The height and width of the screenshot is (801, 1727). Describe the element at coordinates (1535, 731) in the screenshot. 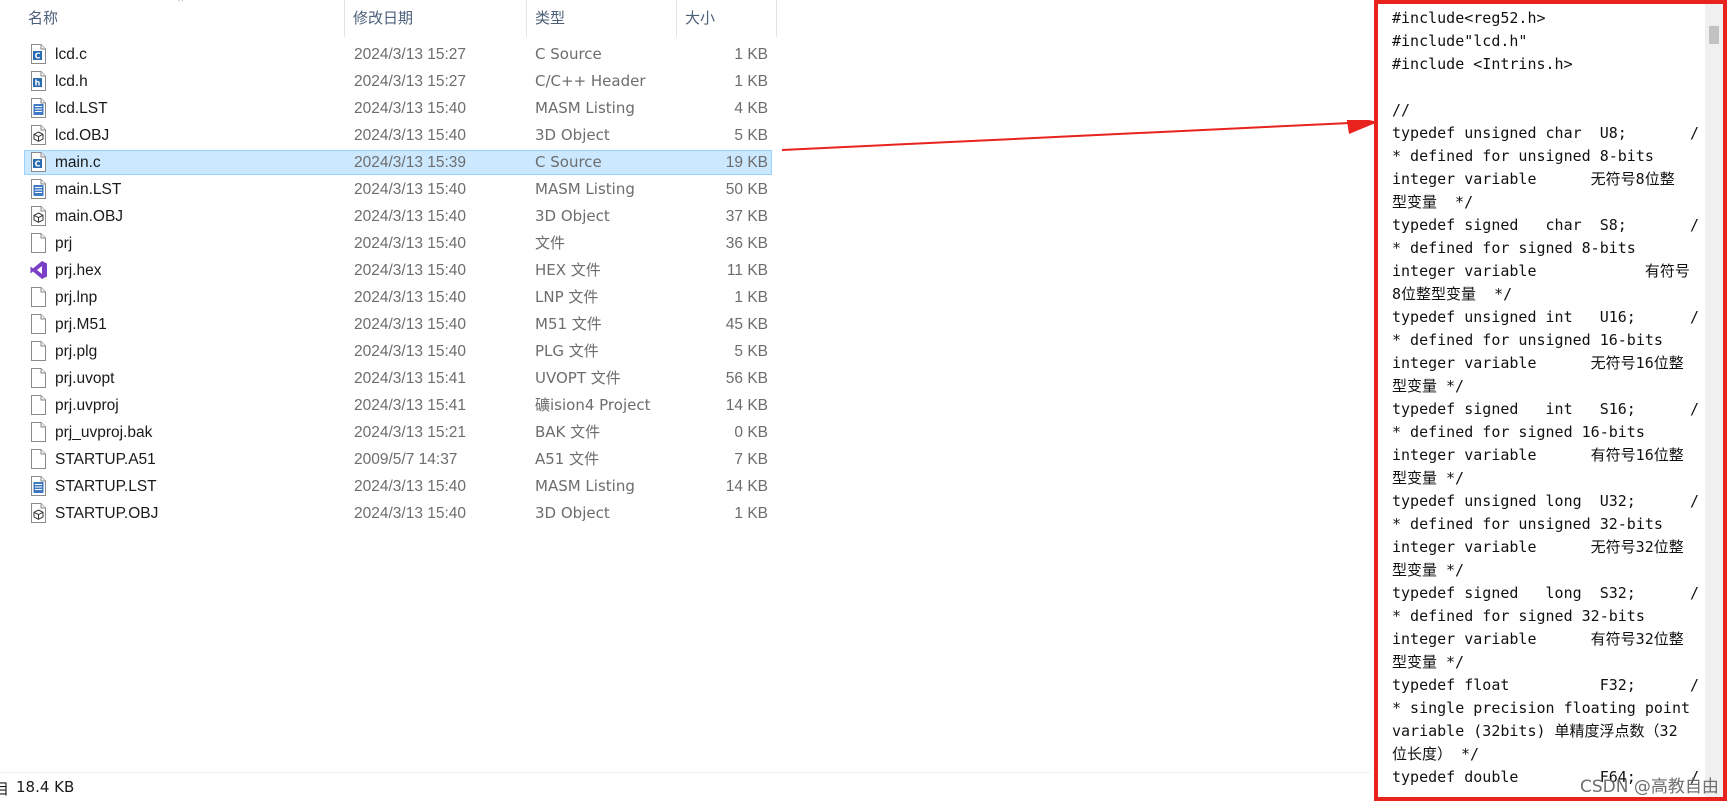

I see `code-line: variable (32bits) 单精度浮点数（32` at that location.